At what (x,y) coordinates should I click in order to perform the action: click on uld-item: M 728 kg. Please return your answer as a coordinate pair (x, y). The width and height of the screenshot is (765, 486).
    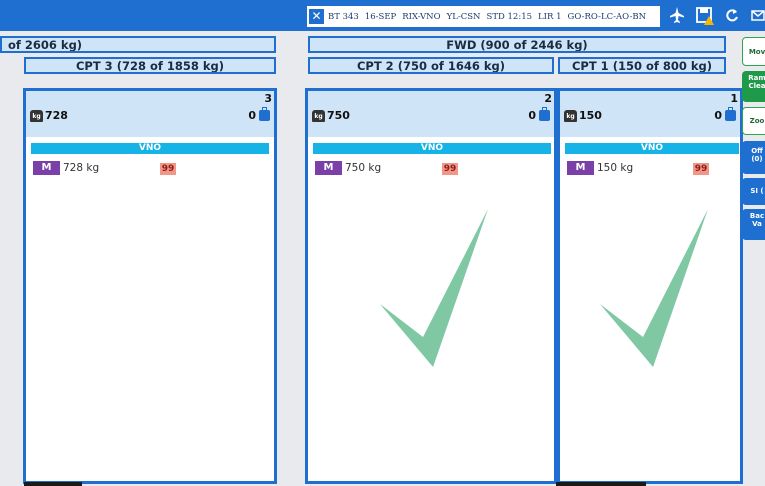
    Looking at the image, I should click on (66, 168).